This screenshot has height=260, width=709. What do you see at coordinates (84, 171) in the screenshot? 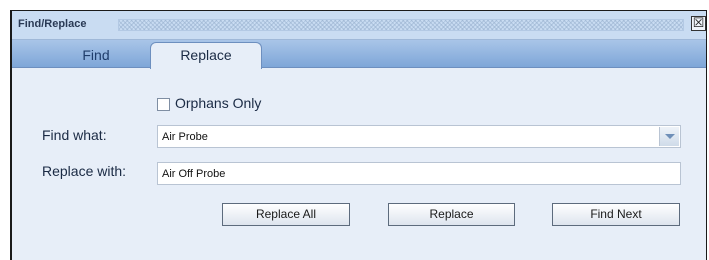
I see `replace-with-label: Replace with:` at bounding box center [84, 171].